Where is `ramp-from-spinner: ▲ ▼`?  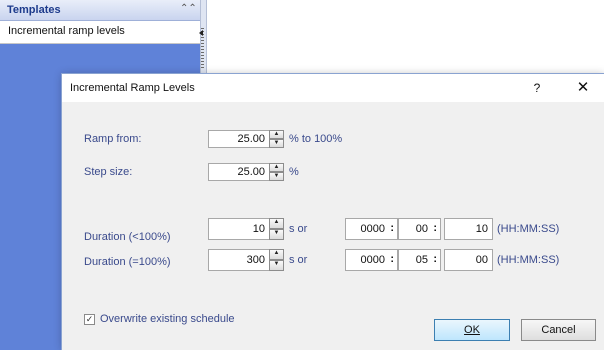
ramp-from-spinner: ▲ ▼ is located at coordinates (276, 139).